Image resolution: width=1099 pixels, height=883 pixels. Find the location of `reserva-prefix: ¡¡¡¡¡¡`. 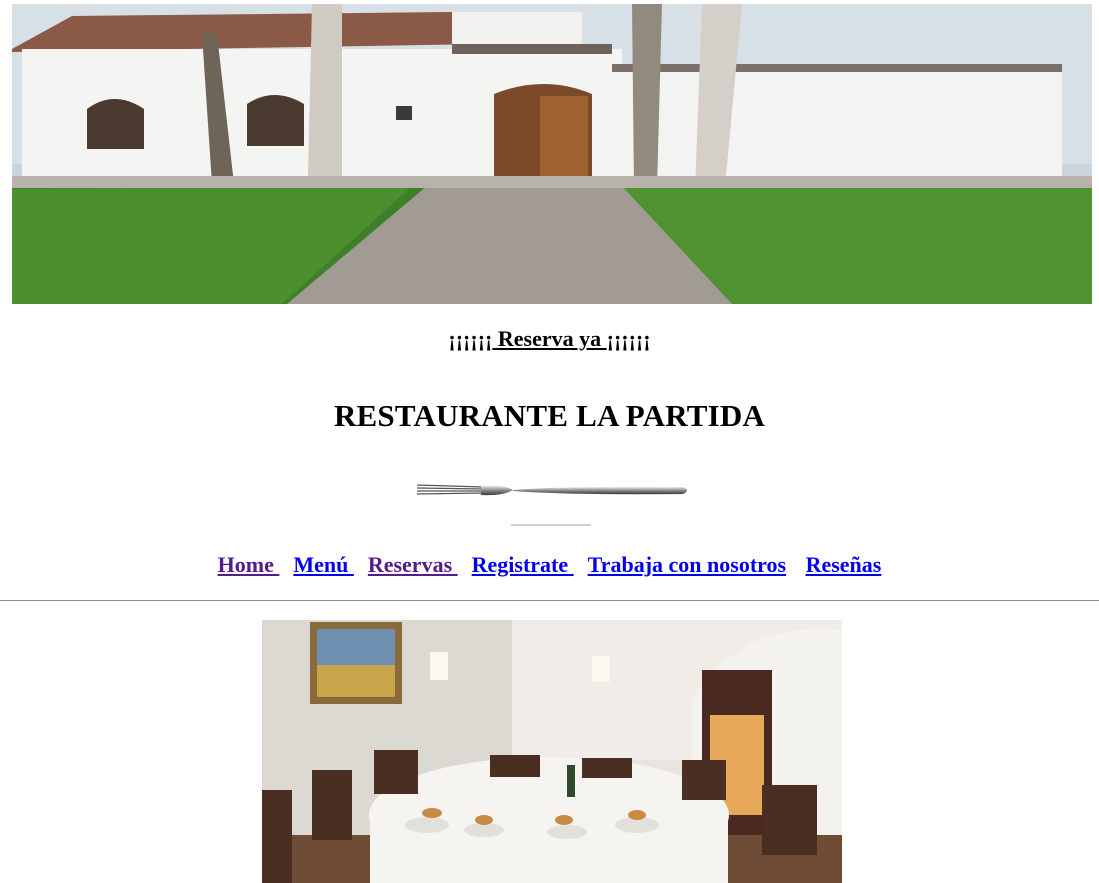

reserva-prefix: ¡¡¡¡¡¡ is located at coordinates (470, 338).